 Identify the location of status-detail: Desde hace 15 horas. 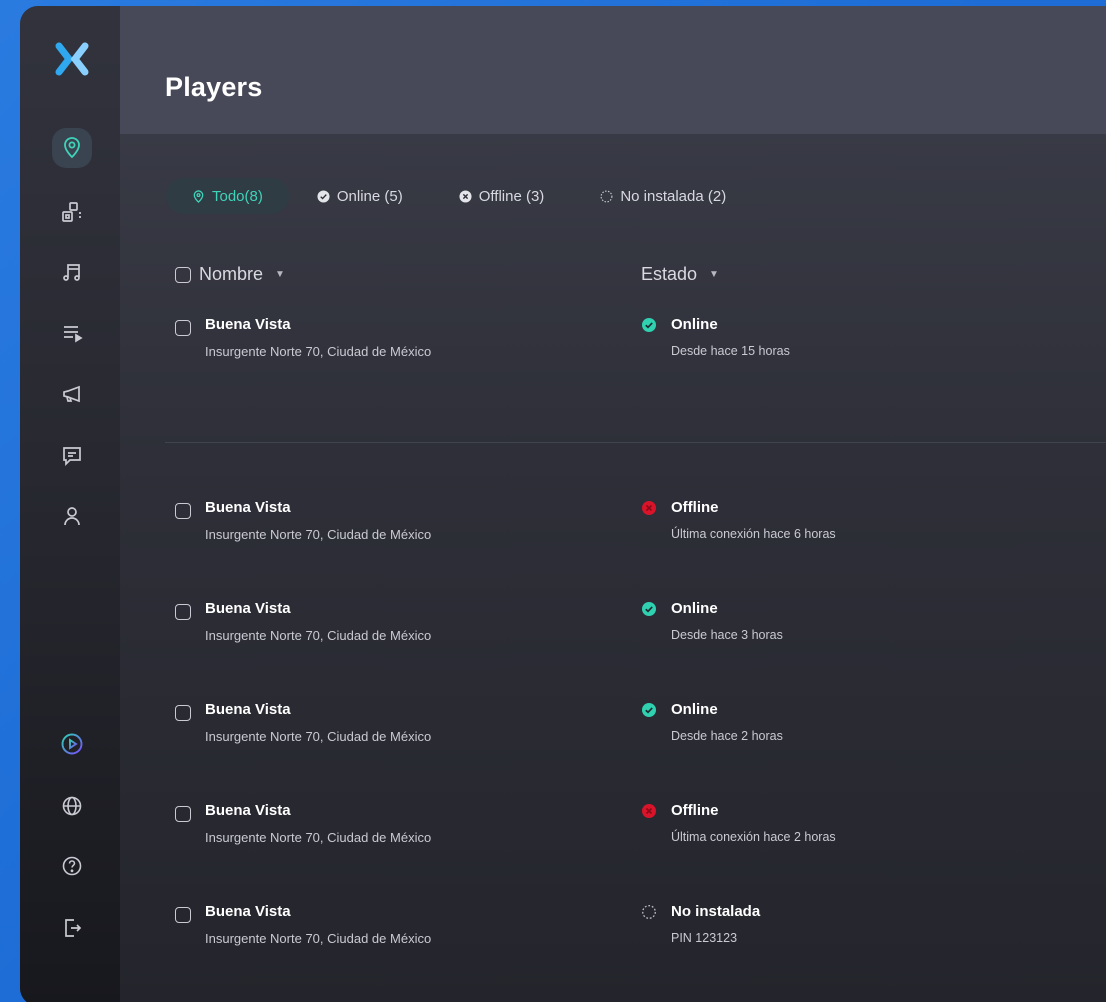
(730, 351).